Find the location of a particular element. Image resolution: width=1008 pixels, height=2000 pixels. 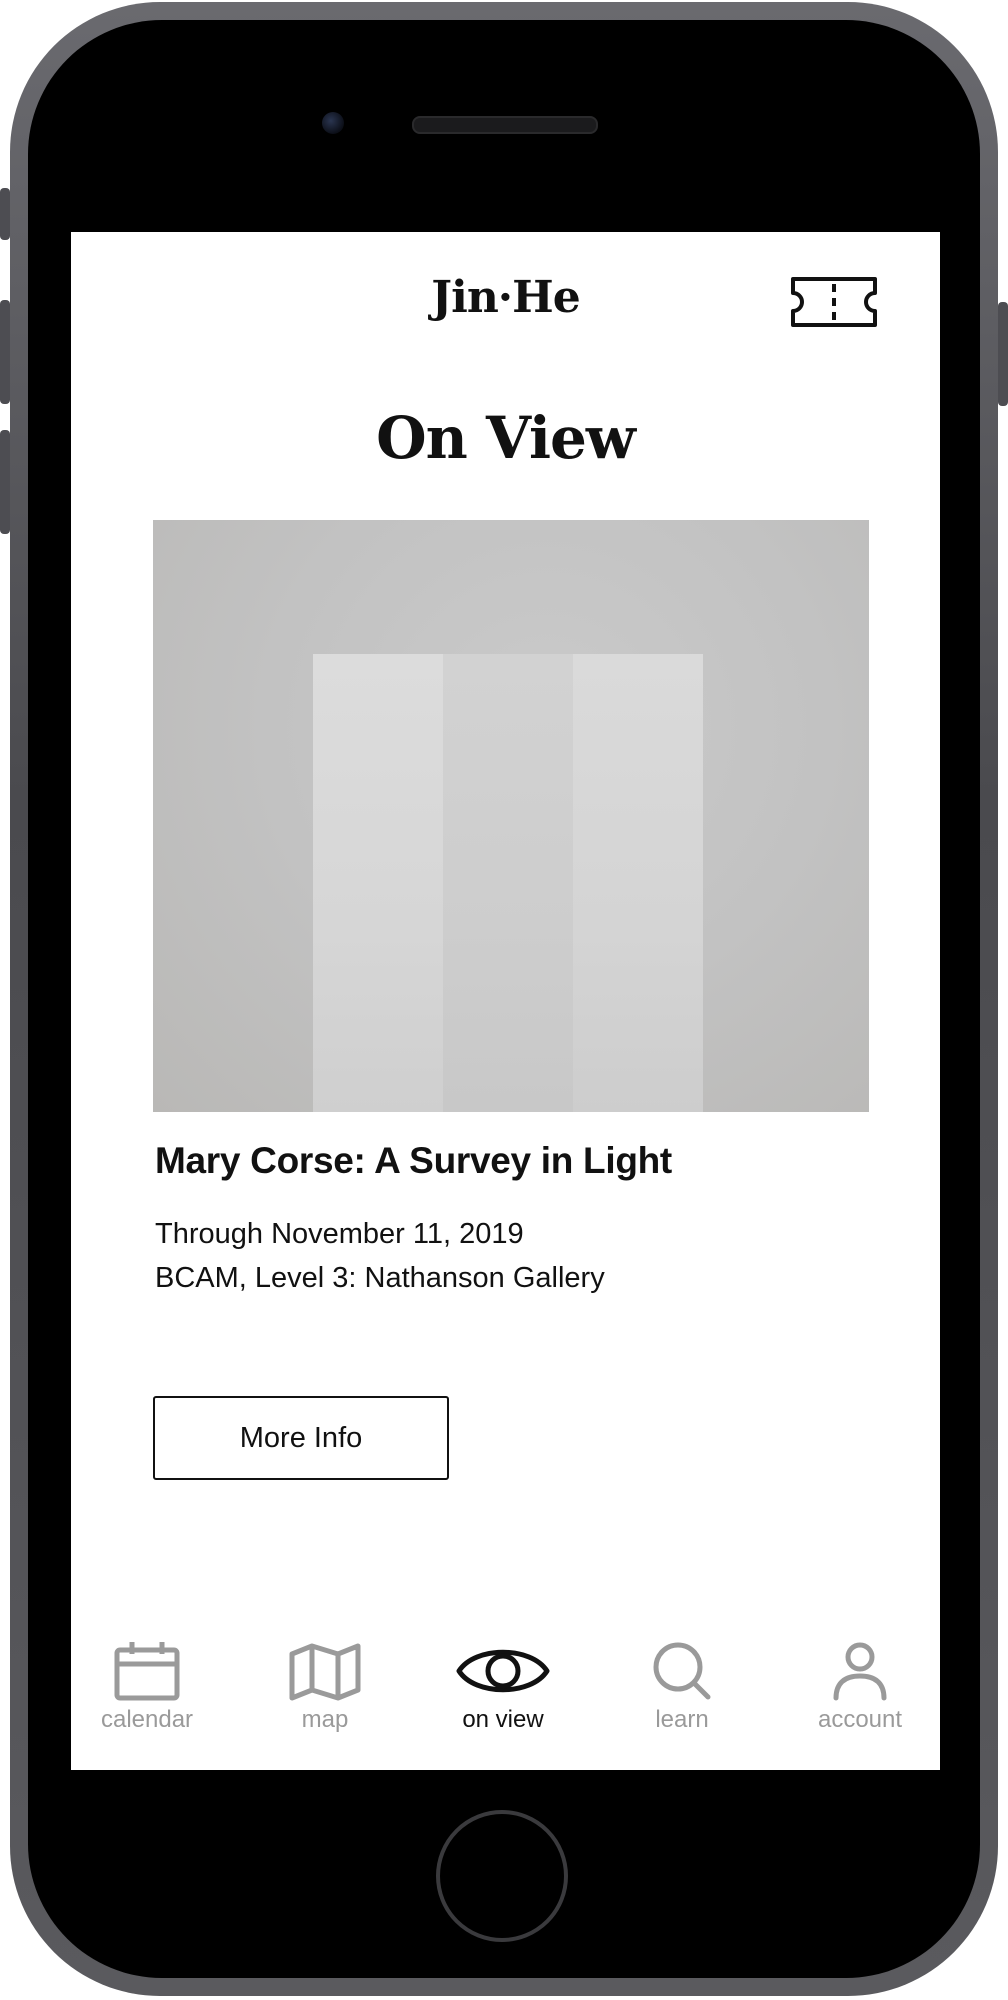

painting-panel-left is located at coordinates (378, 883).